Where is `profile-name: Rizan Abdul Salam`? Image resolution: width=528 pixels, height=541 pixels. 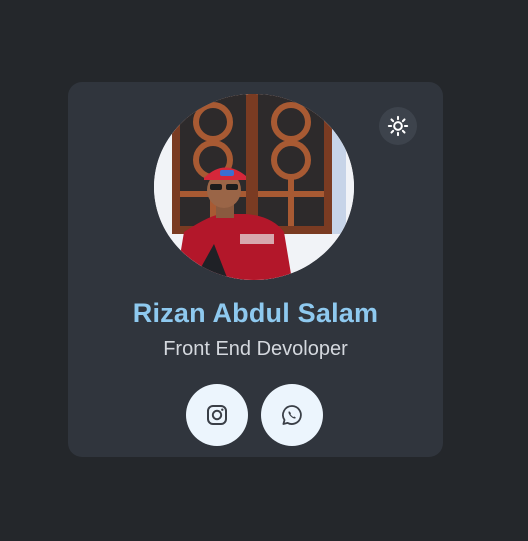 profile-name: Rizan Abdul Salam is located at coordinates (255, 313).